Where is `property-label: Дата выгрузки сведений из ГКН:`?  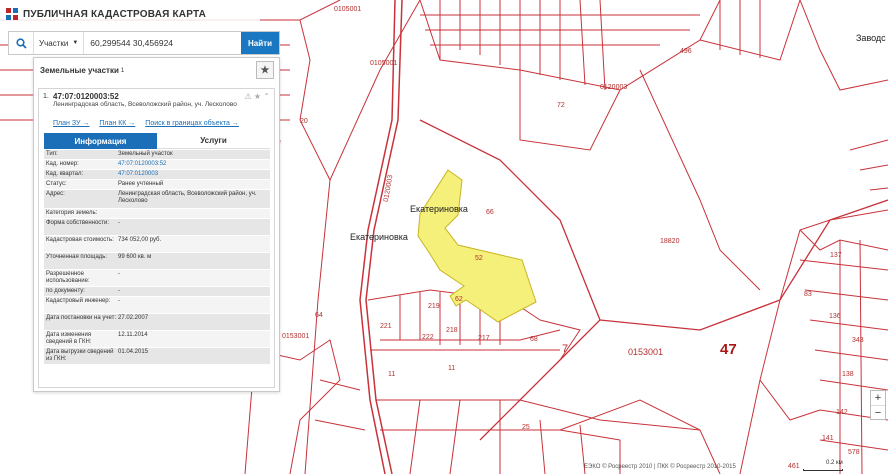 property-label: Дата выгрузки сведений из ГКН: is located at coordinates (80, 355).